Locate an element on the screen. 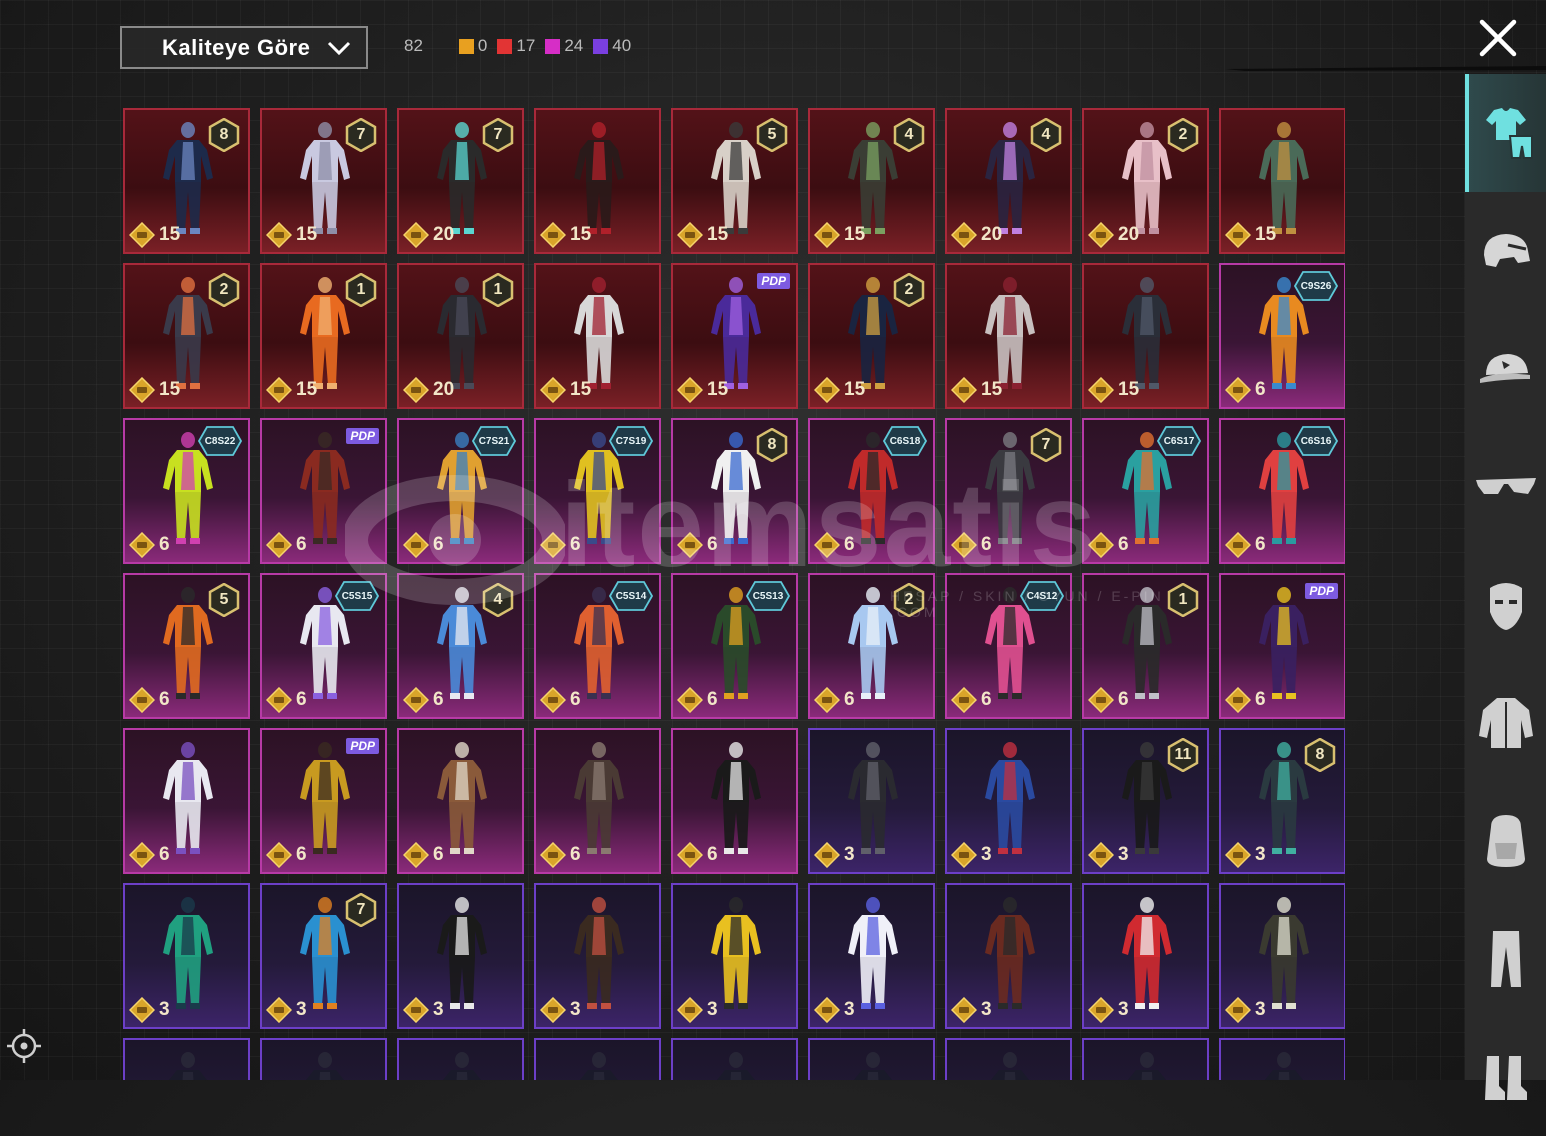 The width and height of the screenshot is (1546, 1136). outfit-card: 6 C6S16 is located at coordinates (1282, 491).